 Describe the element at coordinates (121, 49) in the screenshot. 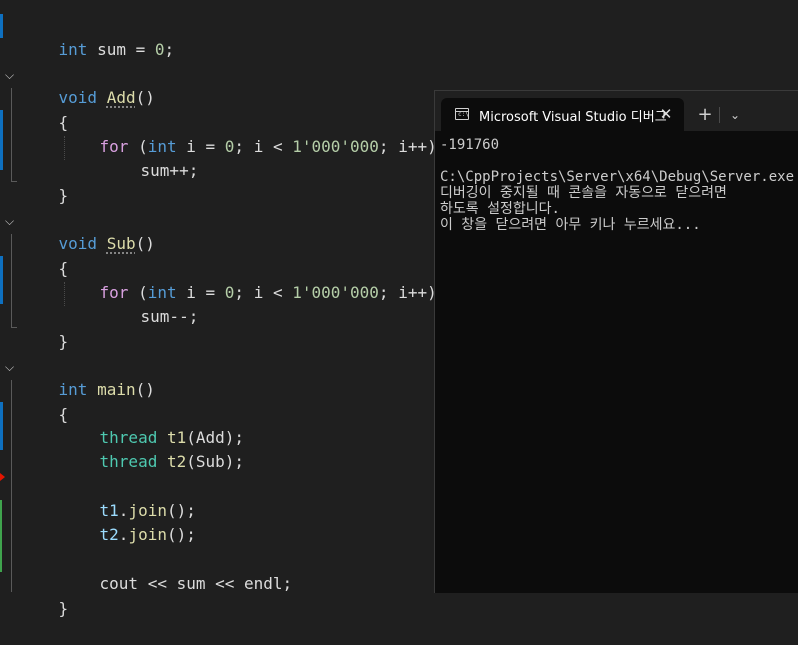

I see `code-token: sum =` at that location.